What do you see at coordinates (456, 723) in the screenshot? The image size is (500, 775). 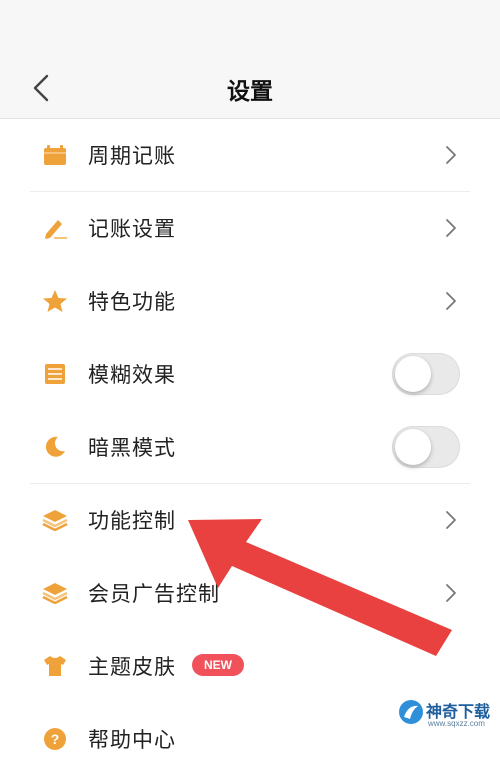 I see `watermark-url: www.sqxzz.com` at bounding box center [456, 723].